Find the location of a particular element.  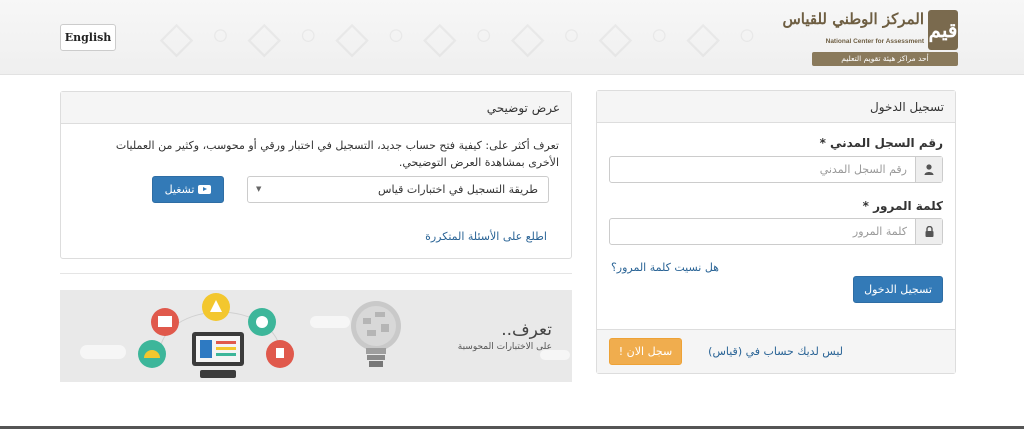

password-field-label: كلمة المرور * is located at coordinates (903, 206).